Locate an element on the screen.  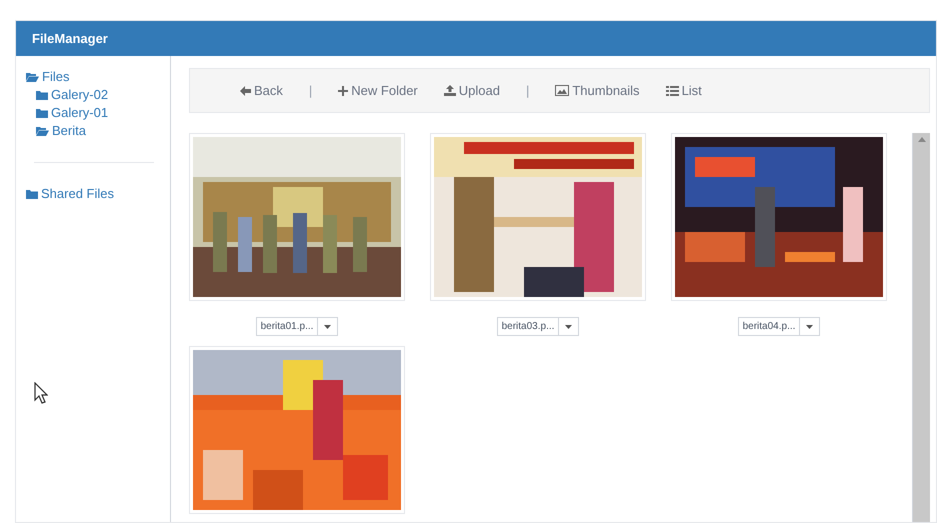
folder-link: Galery-01 is located at coordinates (98, 113).